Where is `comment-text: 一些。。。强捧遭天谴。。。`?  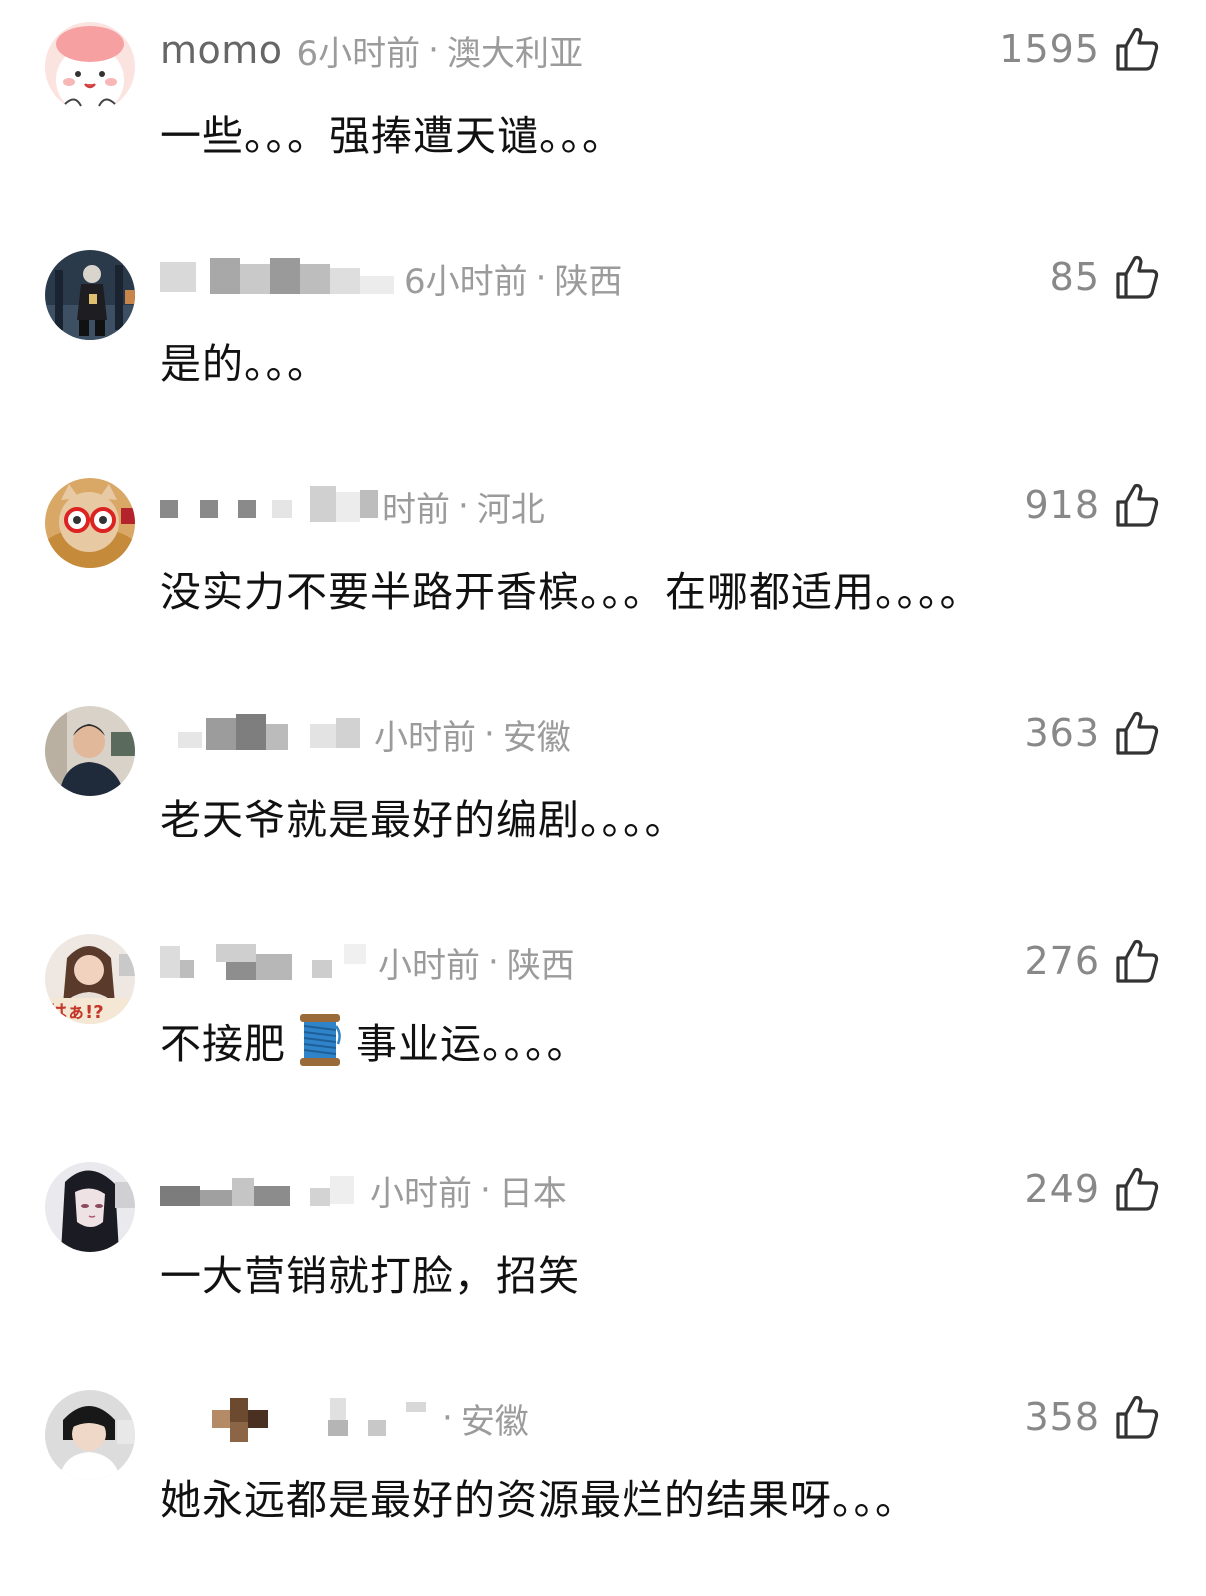
comment-text: 一些。。。强捧遭天谴。。。 is located at coordinates (392, 136).